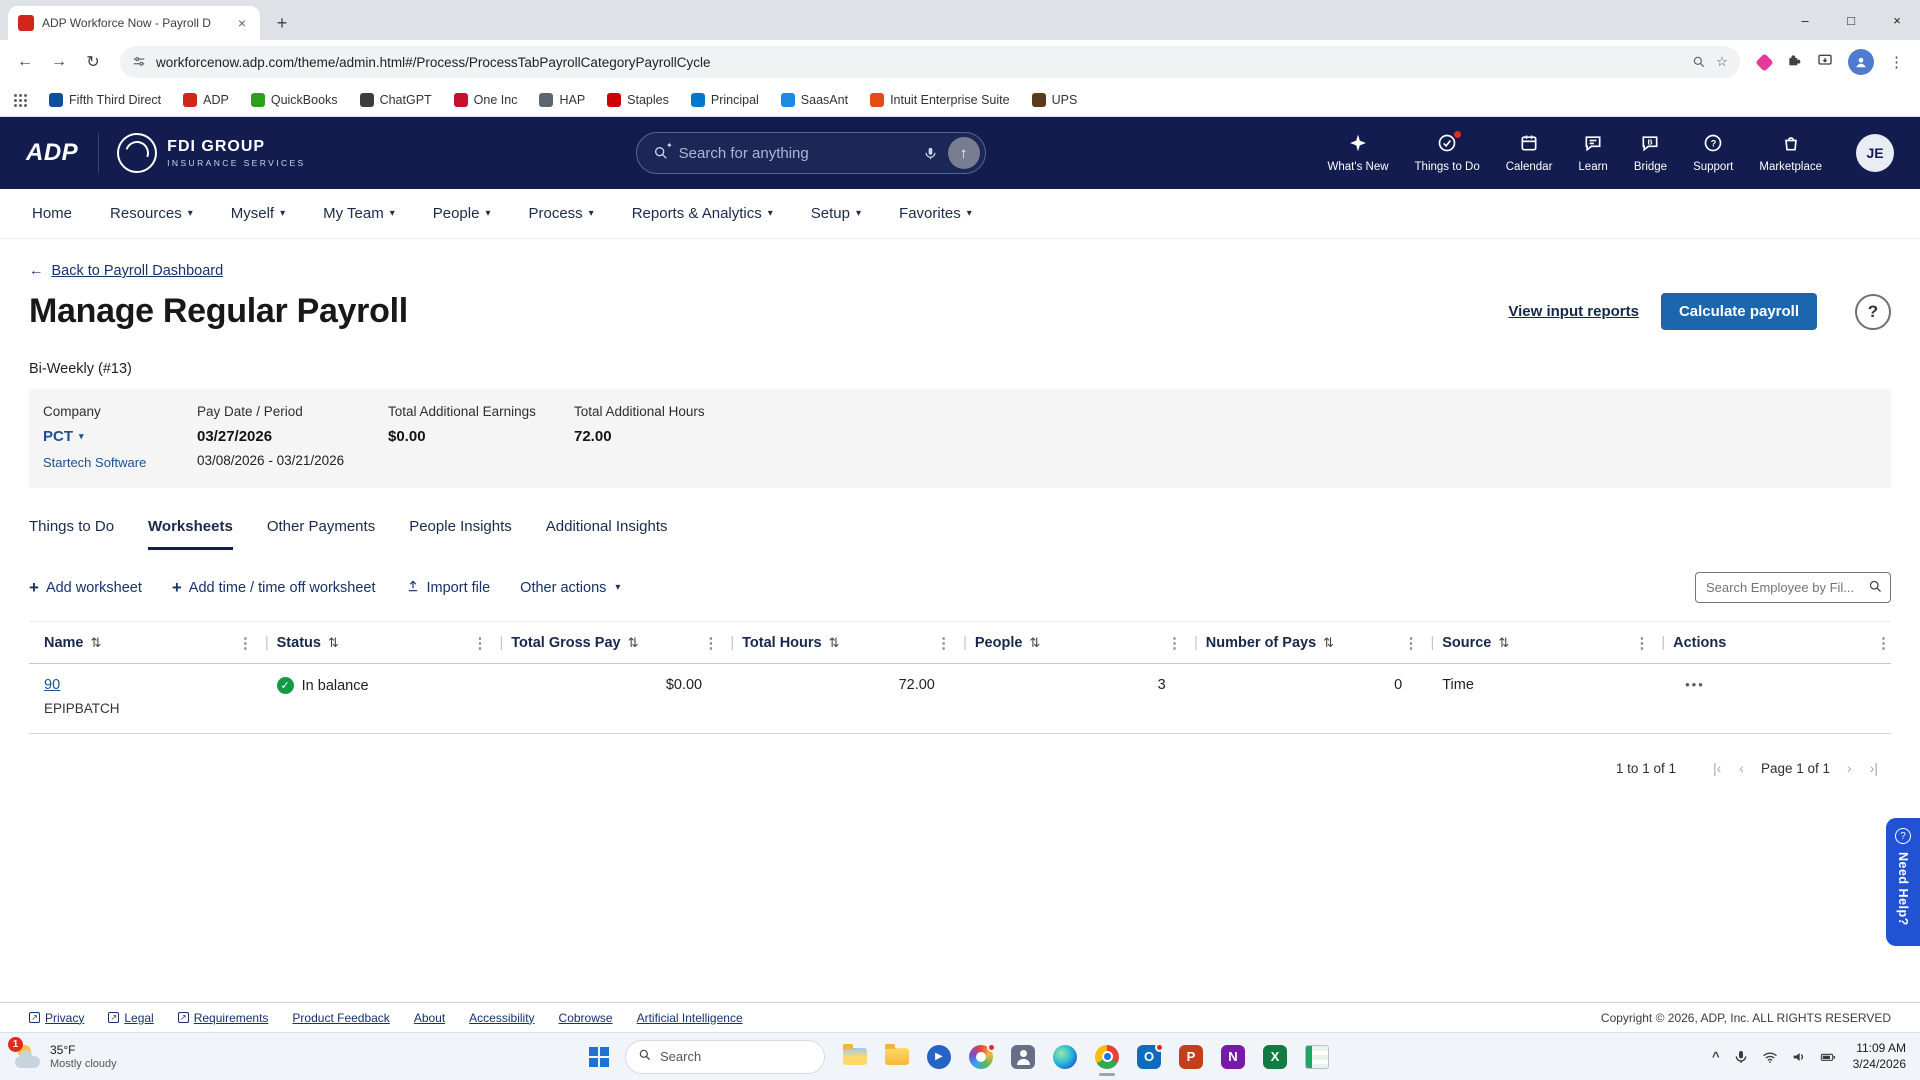  What do you see at coordinates (52, 153) in the screenshot?
I see `adp-logo: ADP` at bounding box center [52, 153].